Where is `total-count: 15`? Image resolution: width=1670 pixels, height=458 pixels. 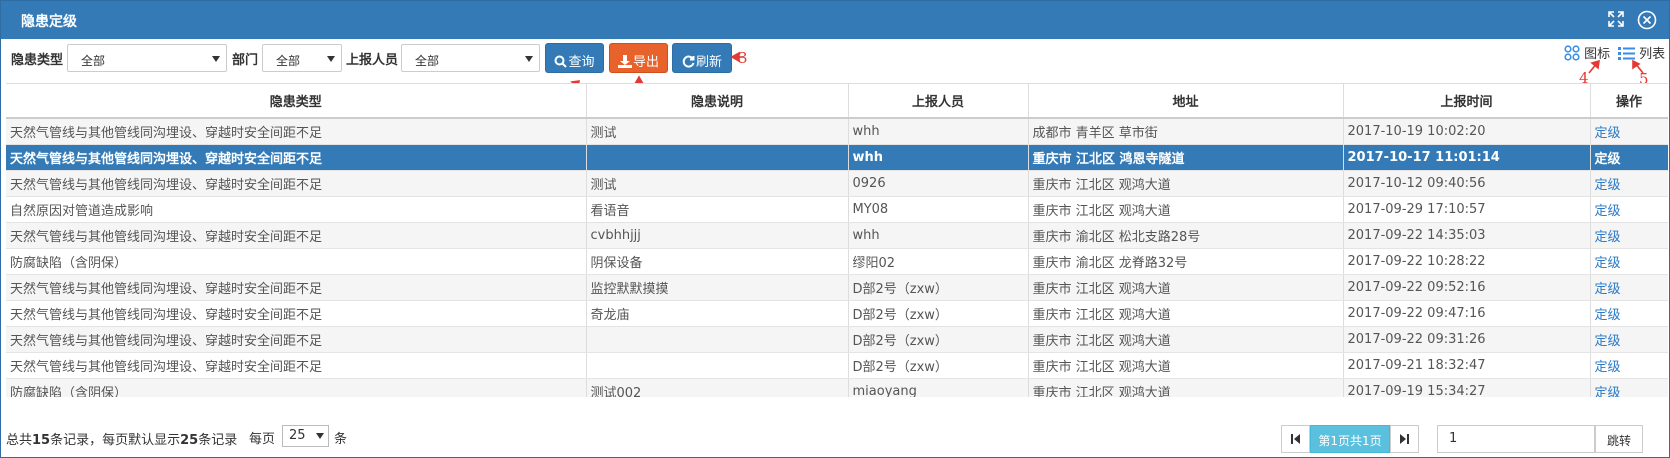 total-count: 15 is located at coordinates (41, 440).